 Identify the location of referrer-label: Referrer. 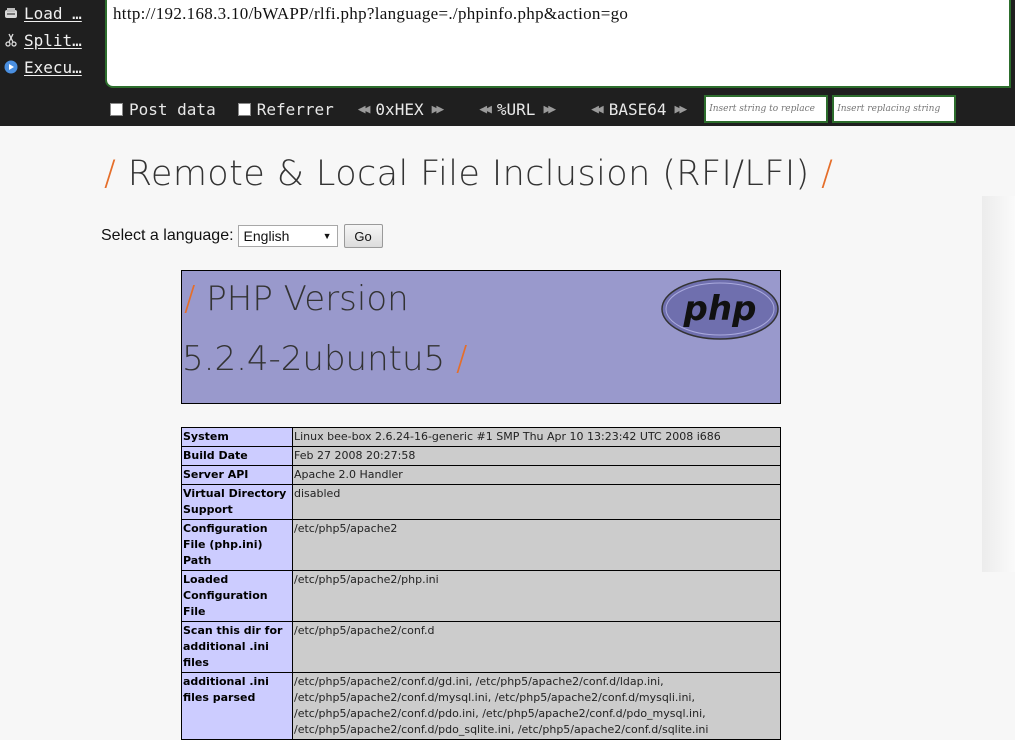
(295, 109).